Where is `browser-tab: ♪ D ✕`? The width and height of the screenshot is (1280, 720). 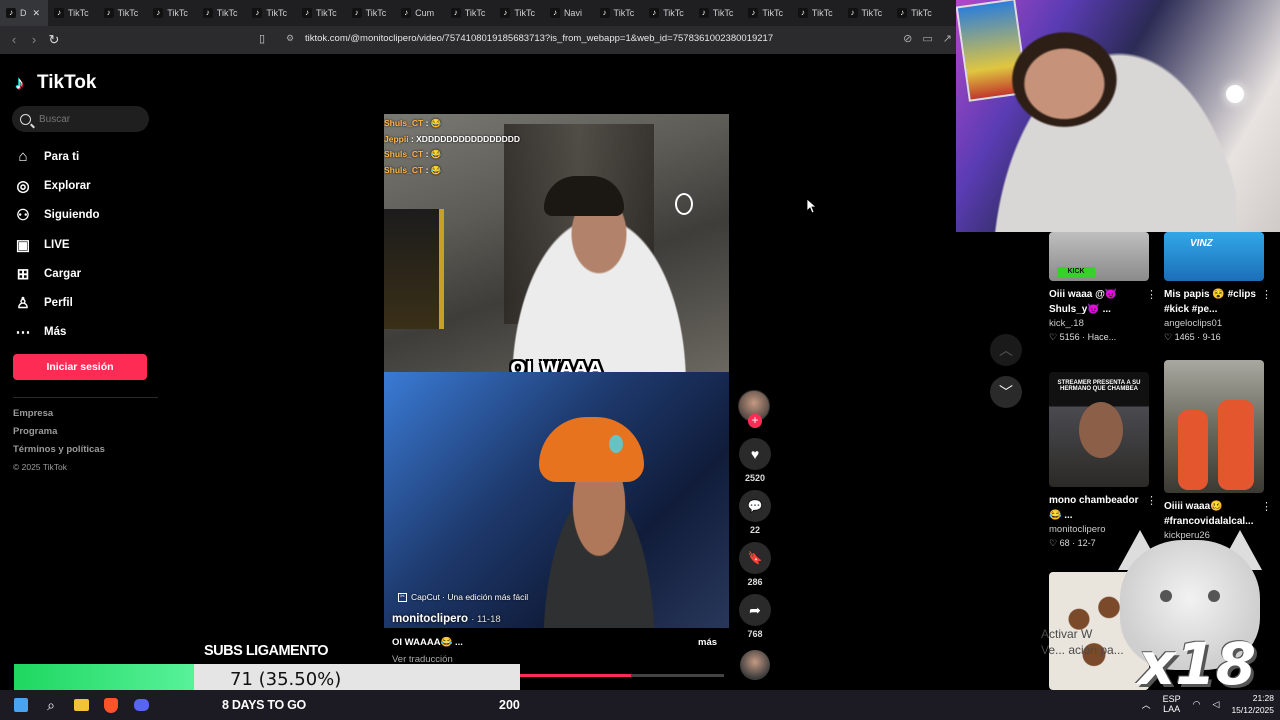 browser-tab: ♪ D ✕ is located at coordinates (24, 13).